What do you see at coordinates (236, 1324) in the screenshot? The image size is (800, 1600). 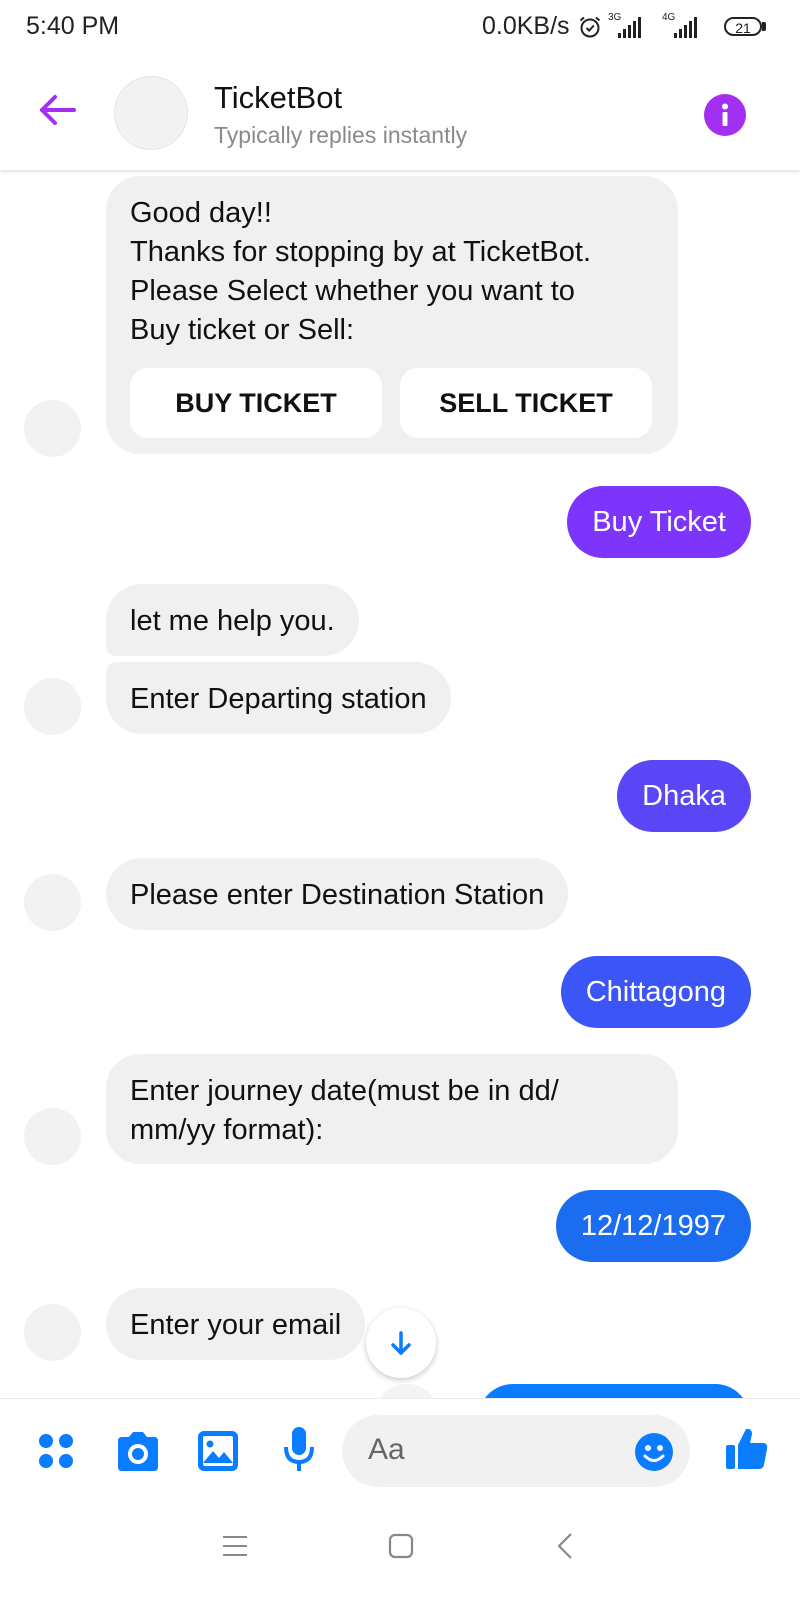 I see `bot-message: Enter your email` at bounding box center [236, 1324].